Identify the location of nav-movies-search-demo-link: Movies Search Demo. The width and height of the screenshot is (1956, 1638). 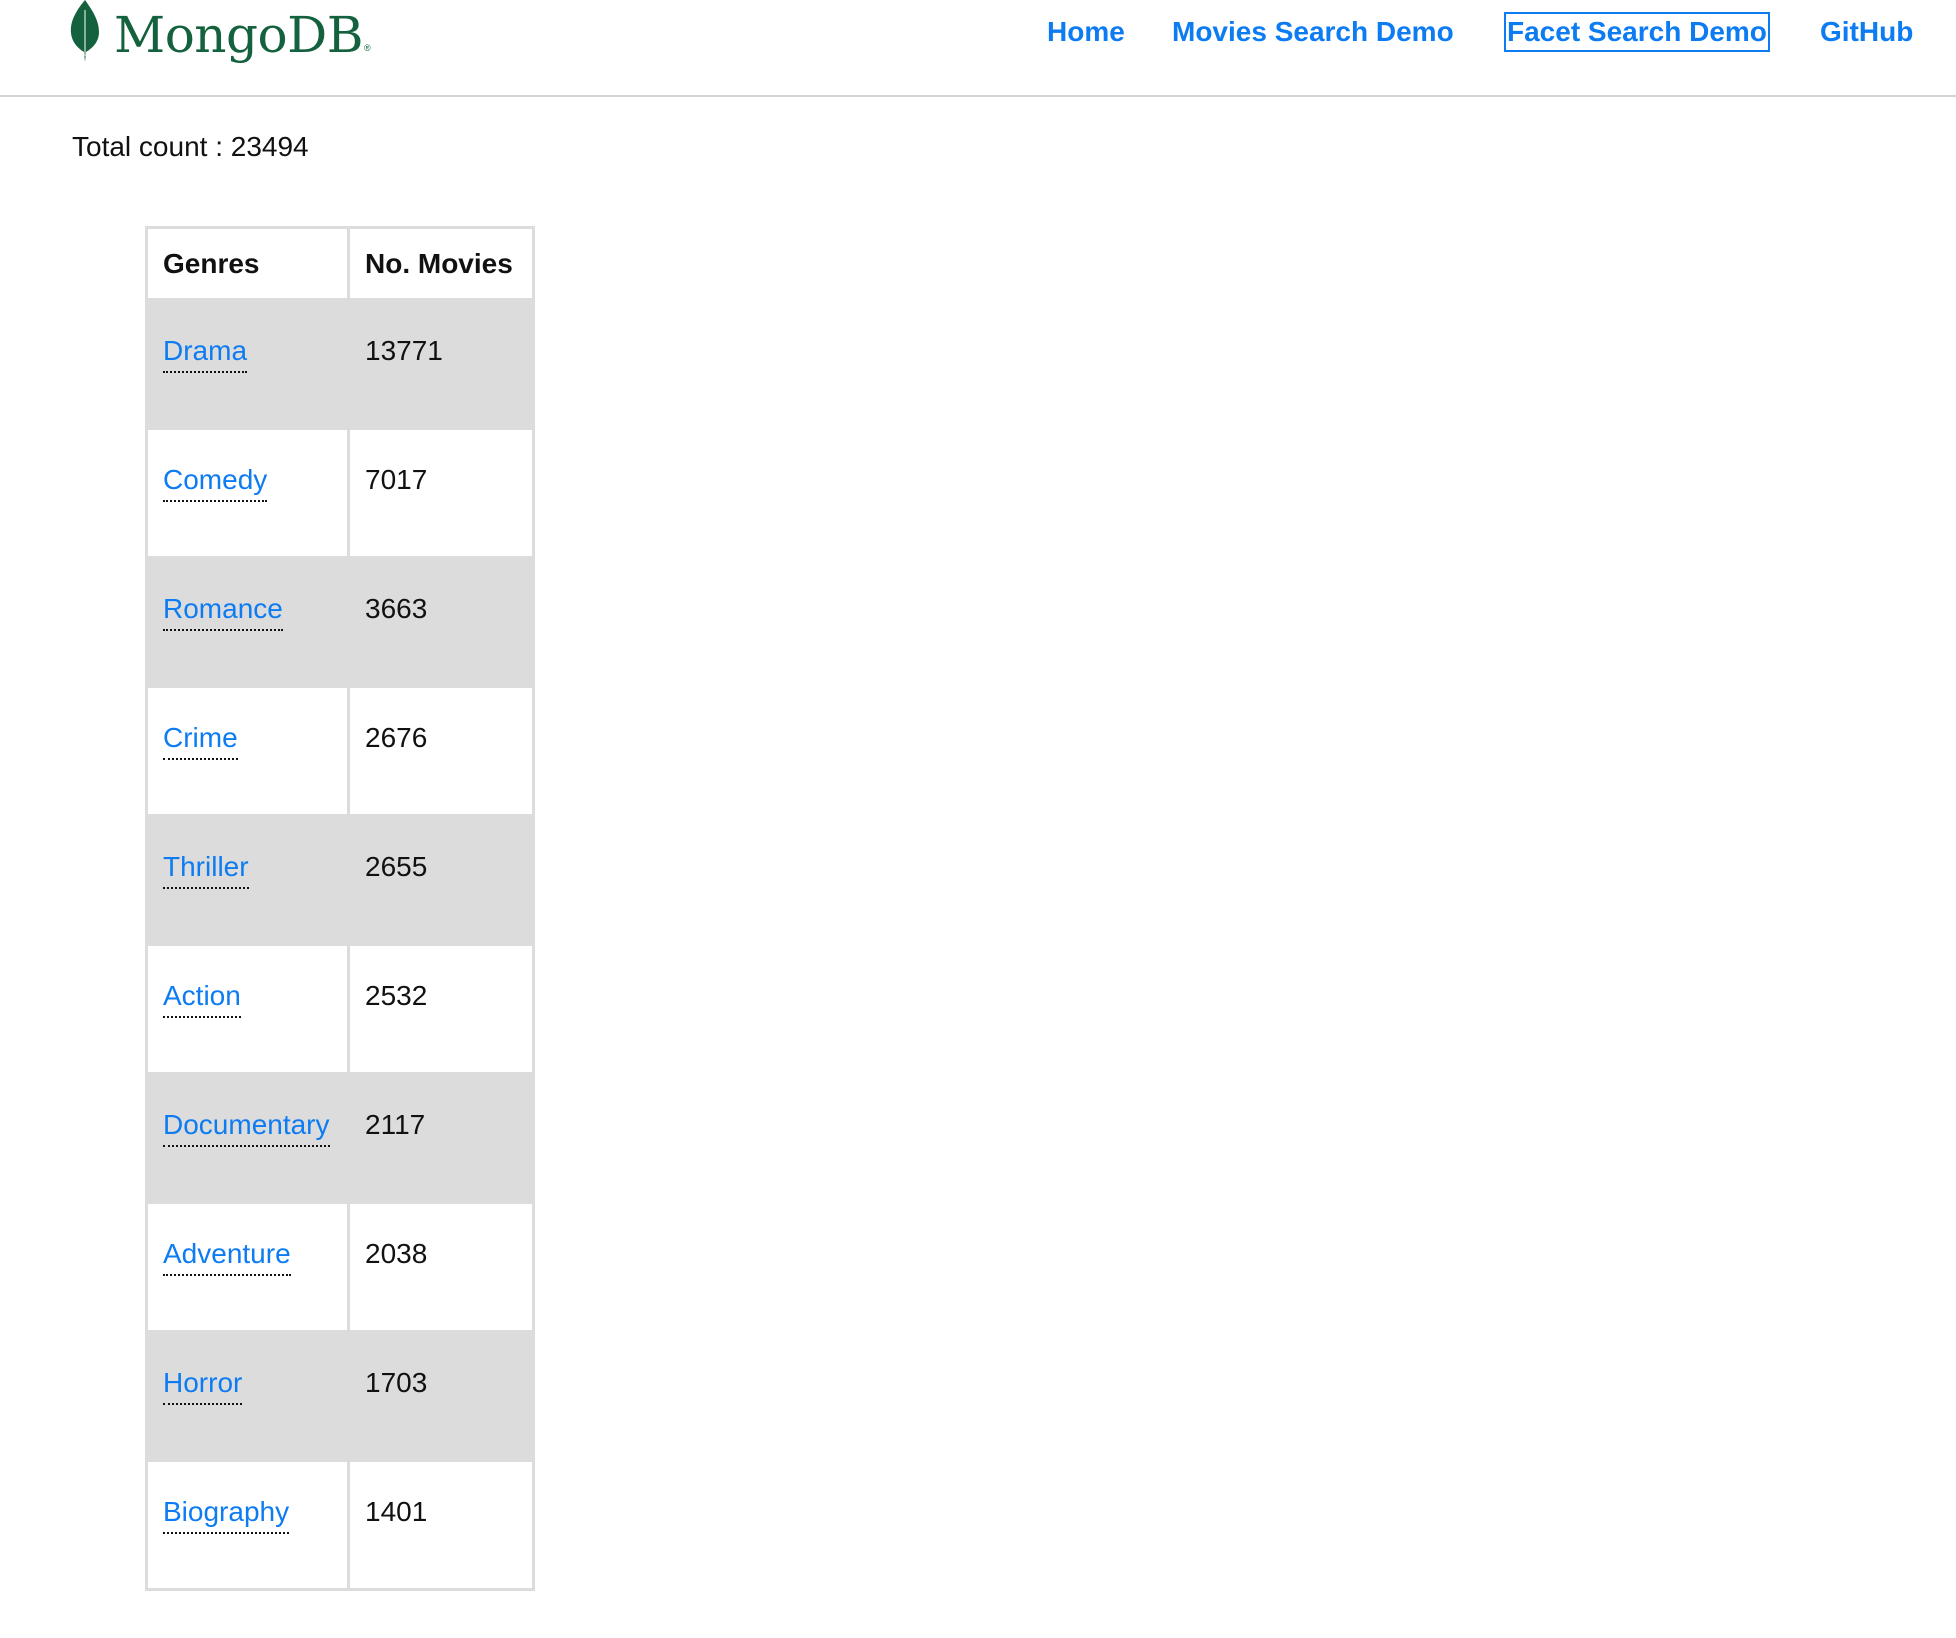
(1313, 32).